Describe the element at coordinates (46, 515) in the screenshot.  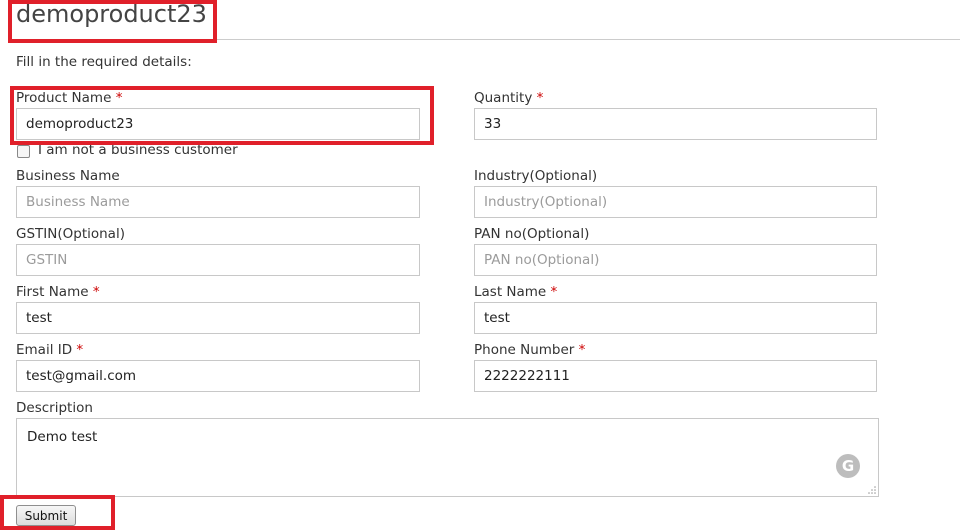
I see `submit-button: Submit` at that location.